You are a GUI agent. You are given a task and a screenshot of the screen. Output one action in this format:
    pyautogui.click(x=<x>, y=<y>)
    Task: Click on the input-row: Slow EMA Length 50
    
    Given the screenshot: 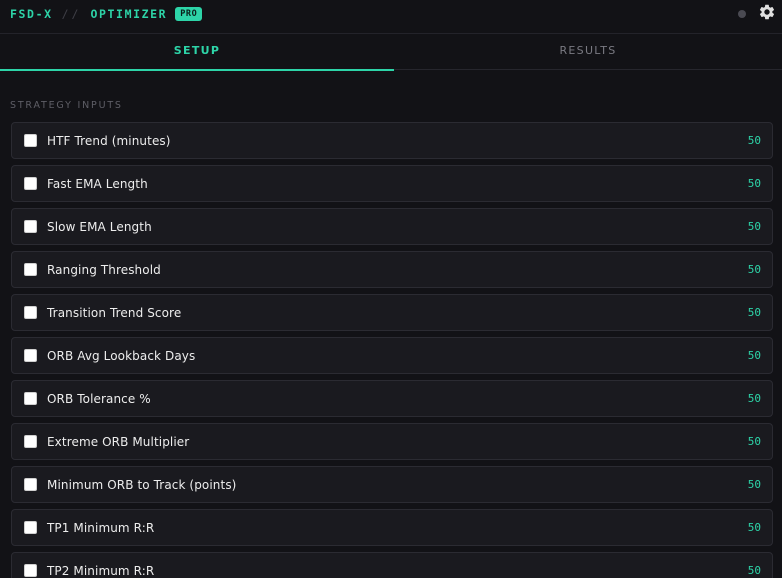 What is the action you would take?
    pyautogui.click(x=392, y=226)
    